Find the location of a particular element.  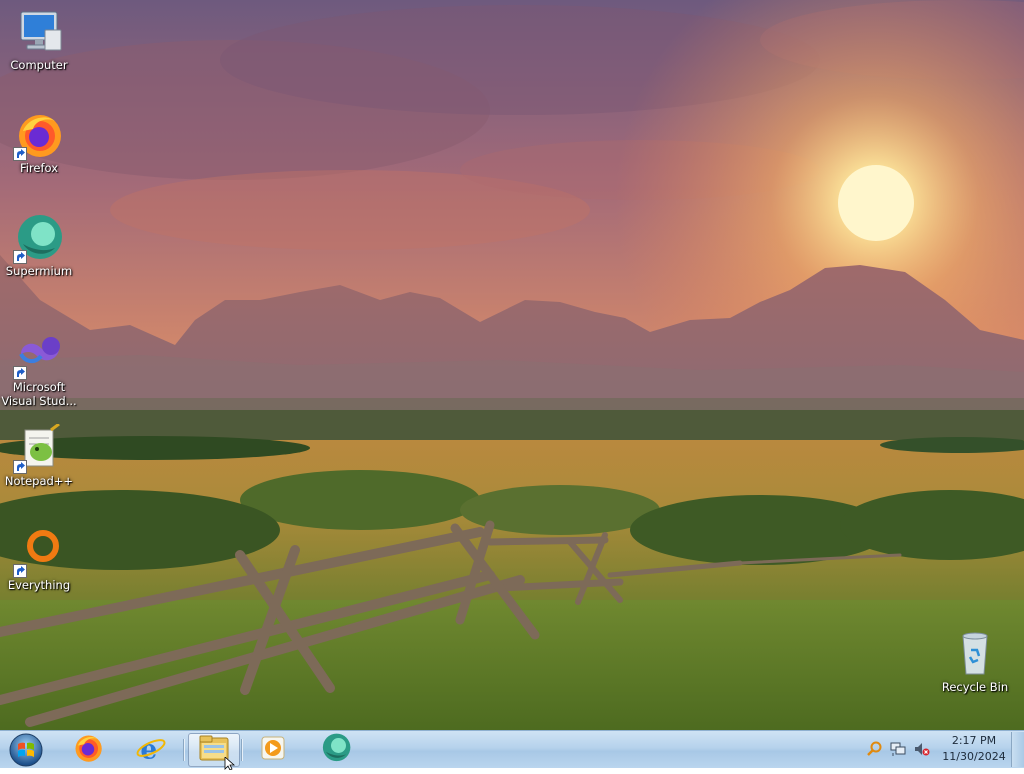

desktop-icon-label: Everything is located at coordinates (39, 585).